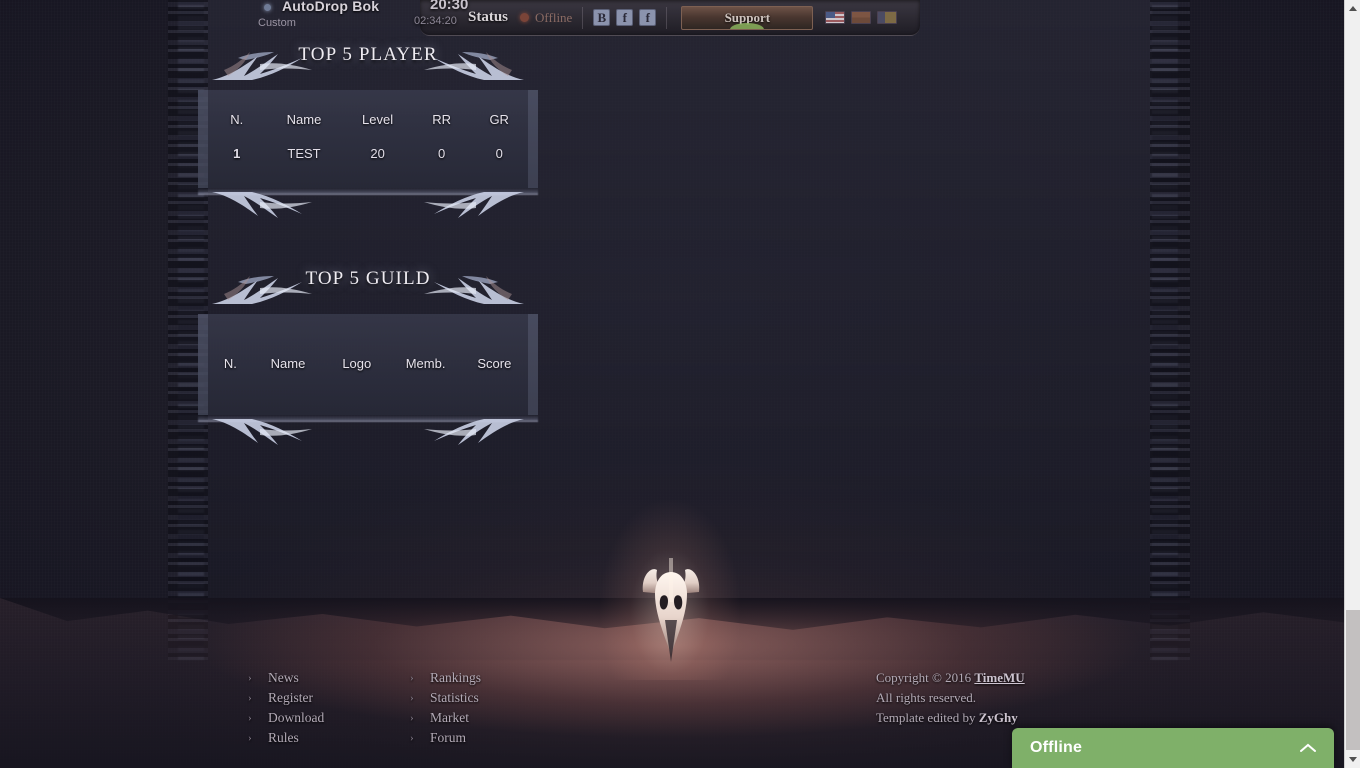 The height and width of the screenshot is (768, 1360). Describe the element at coordinates (425, 363) in the screenshot. I see `col-members: Memb.` at that location.